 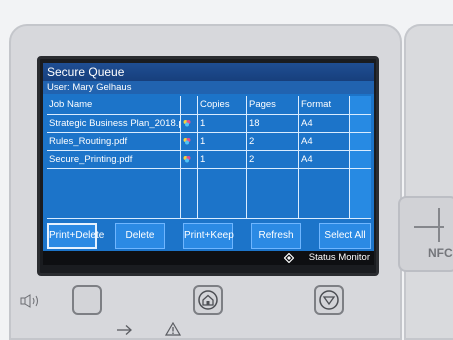 What do you see at coordinates (208, 87) in the screenshot?
I see `user-label: User: Mary Gelhaus` at bounding box center [208, 87].